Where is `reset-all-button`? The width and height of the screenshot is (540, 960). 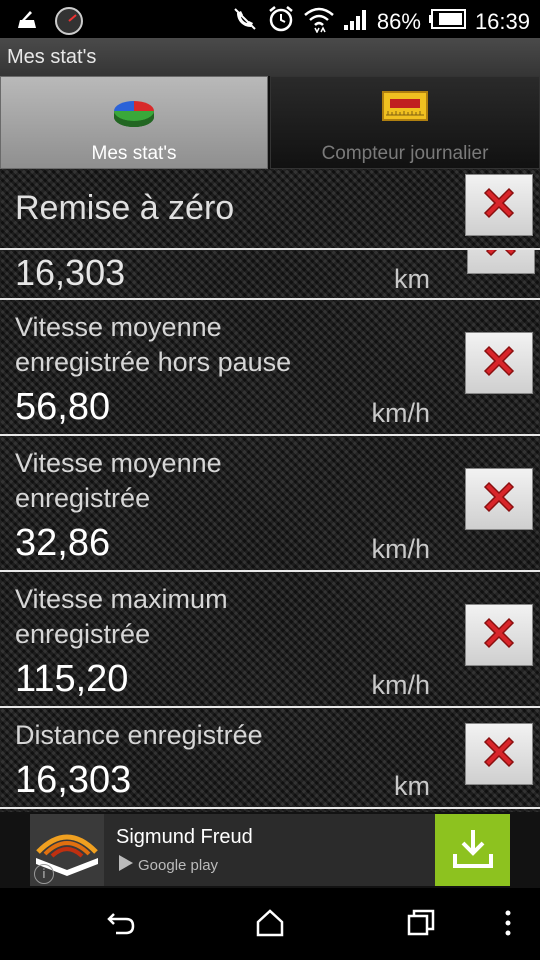
reset-all-button is located at coordinates (499, 205).